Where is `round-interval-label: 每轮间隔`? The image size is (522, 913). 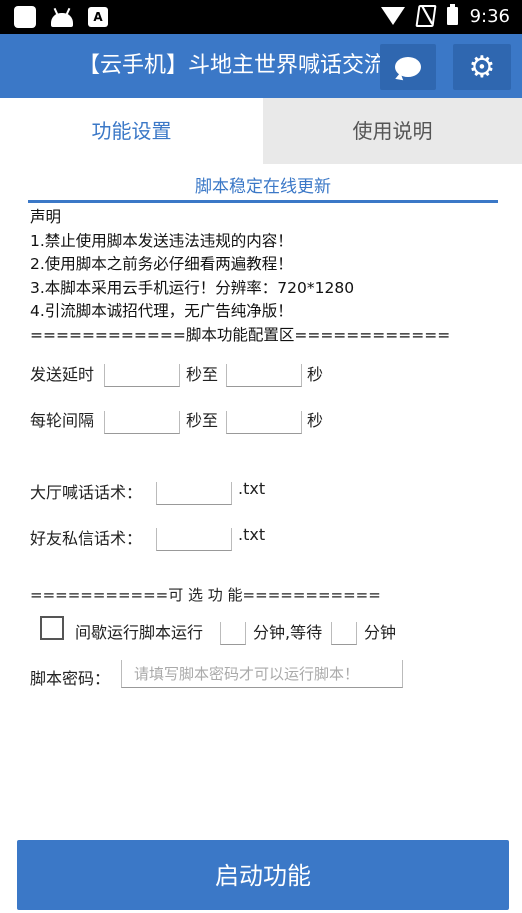
round-interval-label: 每轮间隔 is located at coordinates (62, 420).